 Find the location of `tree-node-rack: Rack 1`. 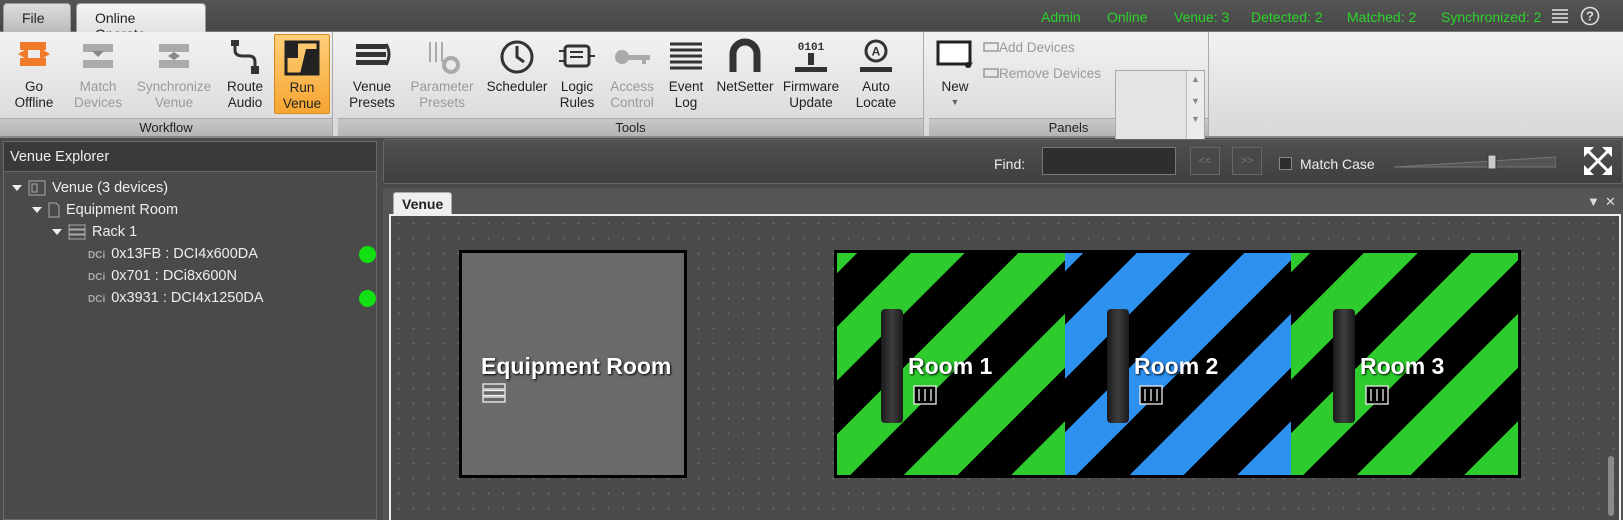

tree-node-rack: Rack 1 is located at coordinates (94, 234).